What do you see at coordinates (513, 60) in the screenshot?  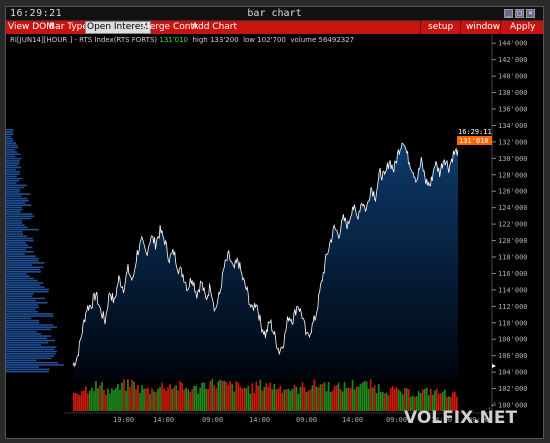 I see `price-tick-label: 142'000` at bounding box center [513, 60].